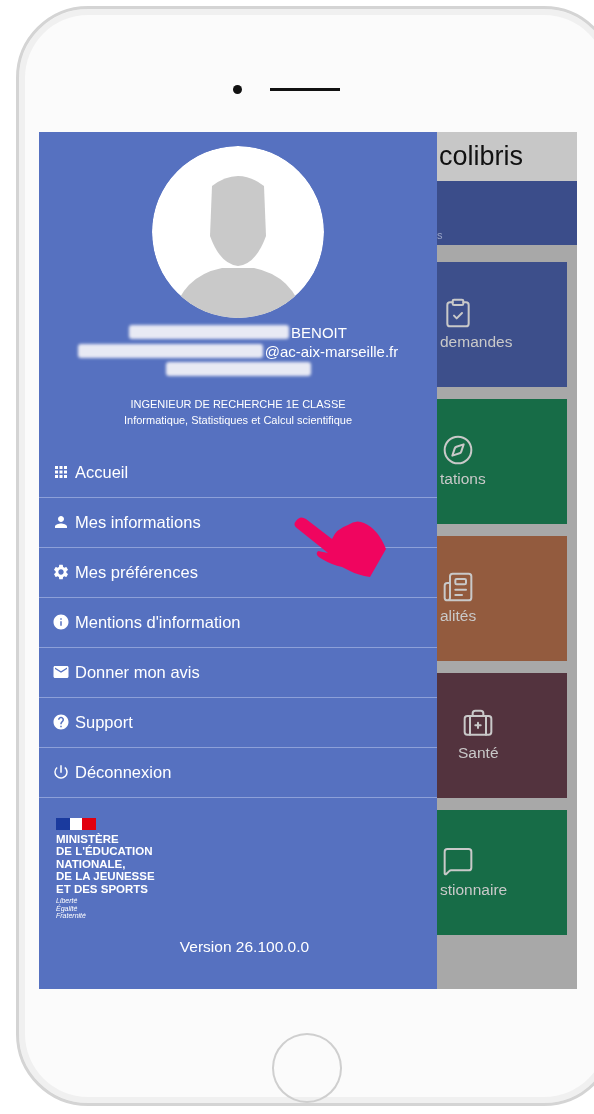 The height and width of the screenshot is (1114, 594). Describe the element at coordinates (305, 89) in the screenshot. I see `speaker-slot` at that location.